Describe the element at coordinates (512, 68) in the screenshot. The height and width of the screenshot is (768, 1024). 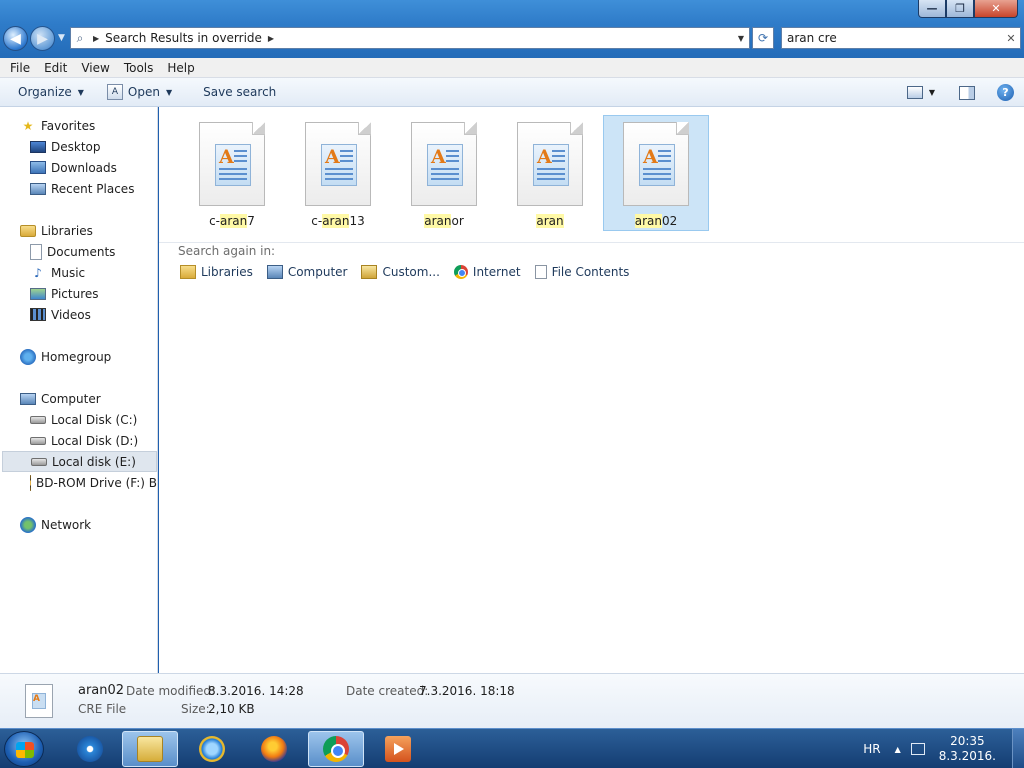
I see `menu-bar: File Edit View Tools Help` at that location.